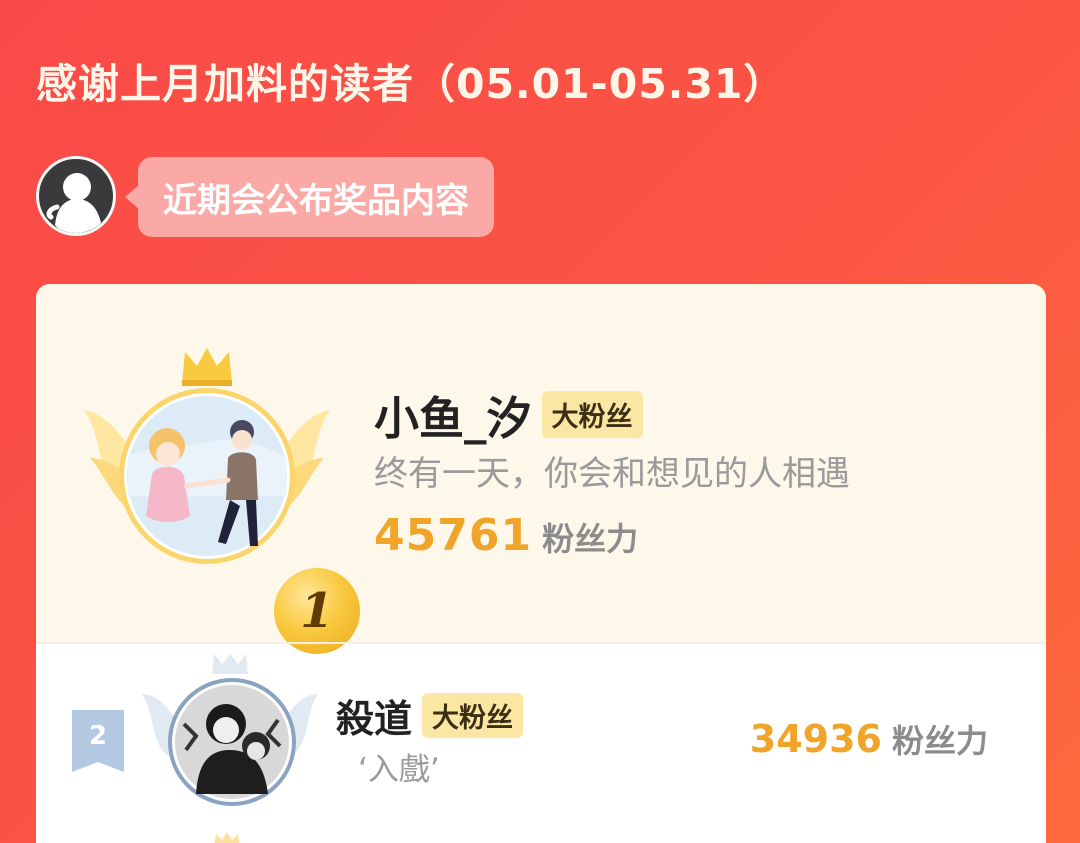 The height and width of the screenshot is (843, 1080). Describe the element at coordinates (815, 739) in the screenshot. I see `rank2-power-value: 34936` at that location.